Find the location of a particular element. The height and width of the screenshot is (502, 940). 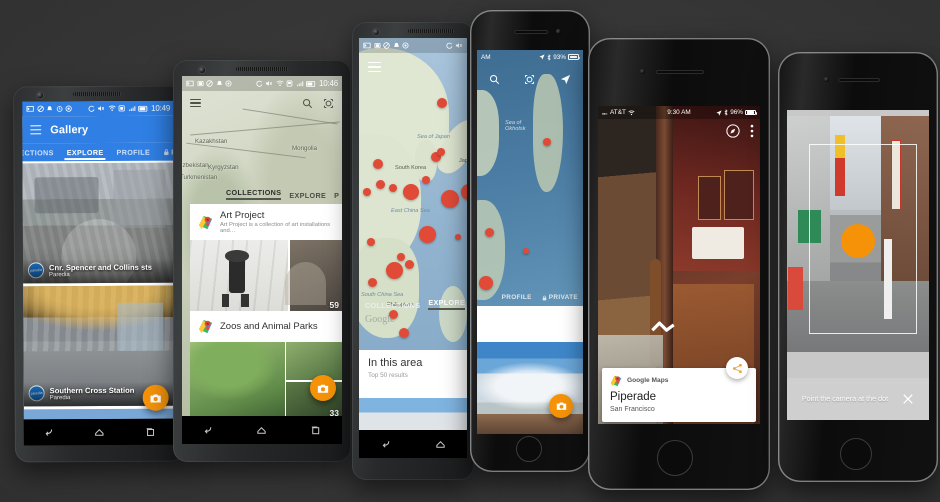

more-vertical-icon is located at coordinates (752, 131).